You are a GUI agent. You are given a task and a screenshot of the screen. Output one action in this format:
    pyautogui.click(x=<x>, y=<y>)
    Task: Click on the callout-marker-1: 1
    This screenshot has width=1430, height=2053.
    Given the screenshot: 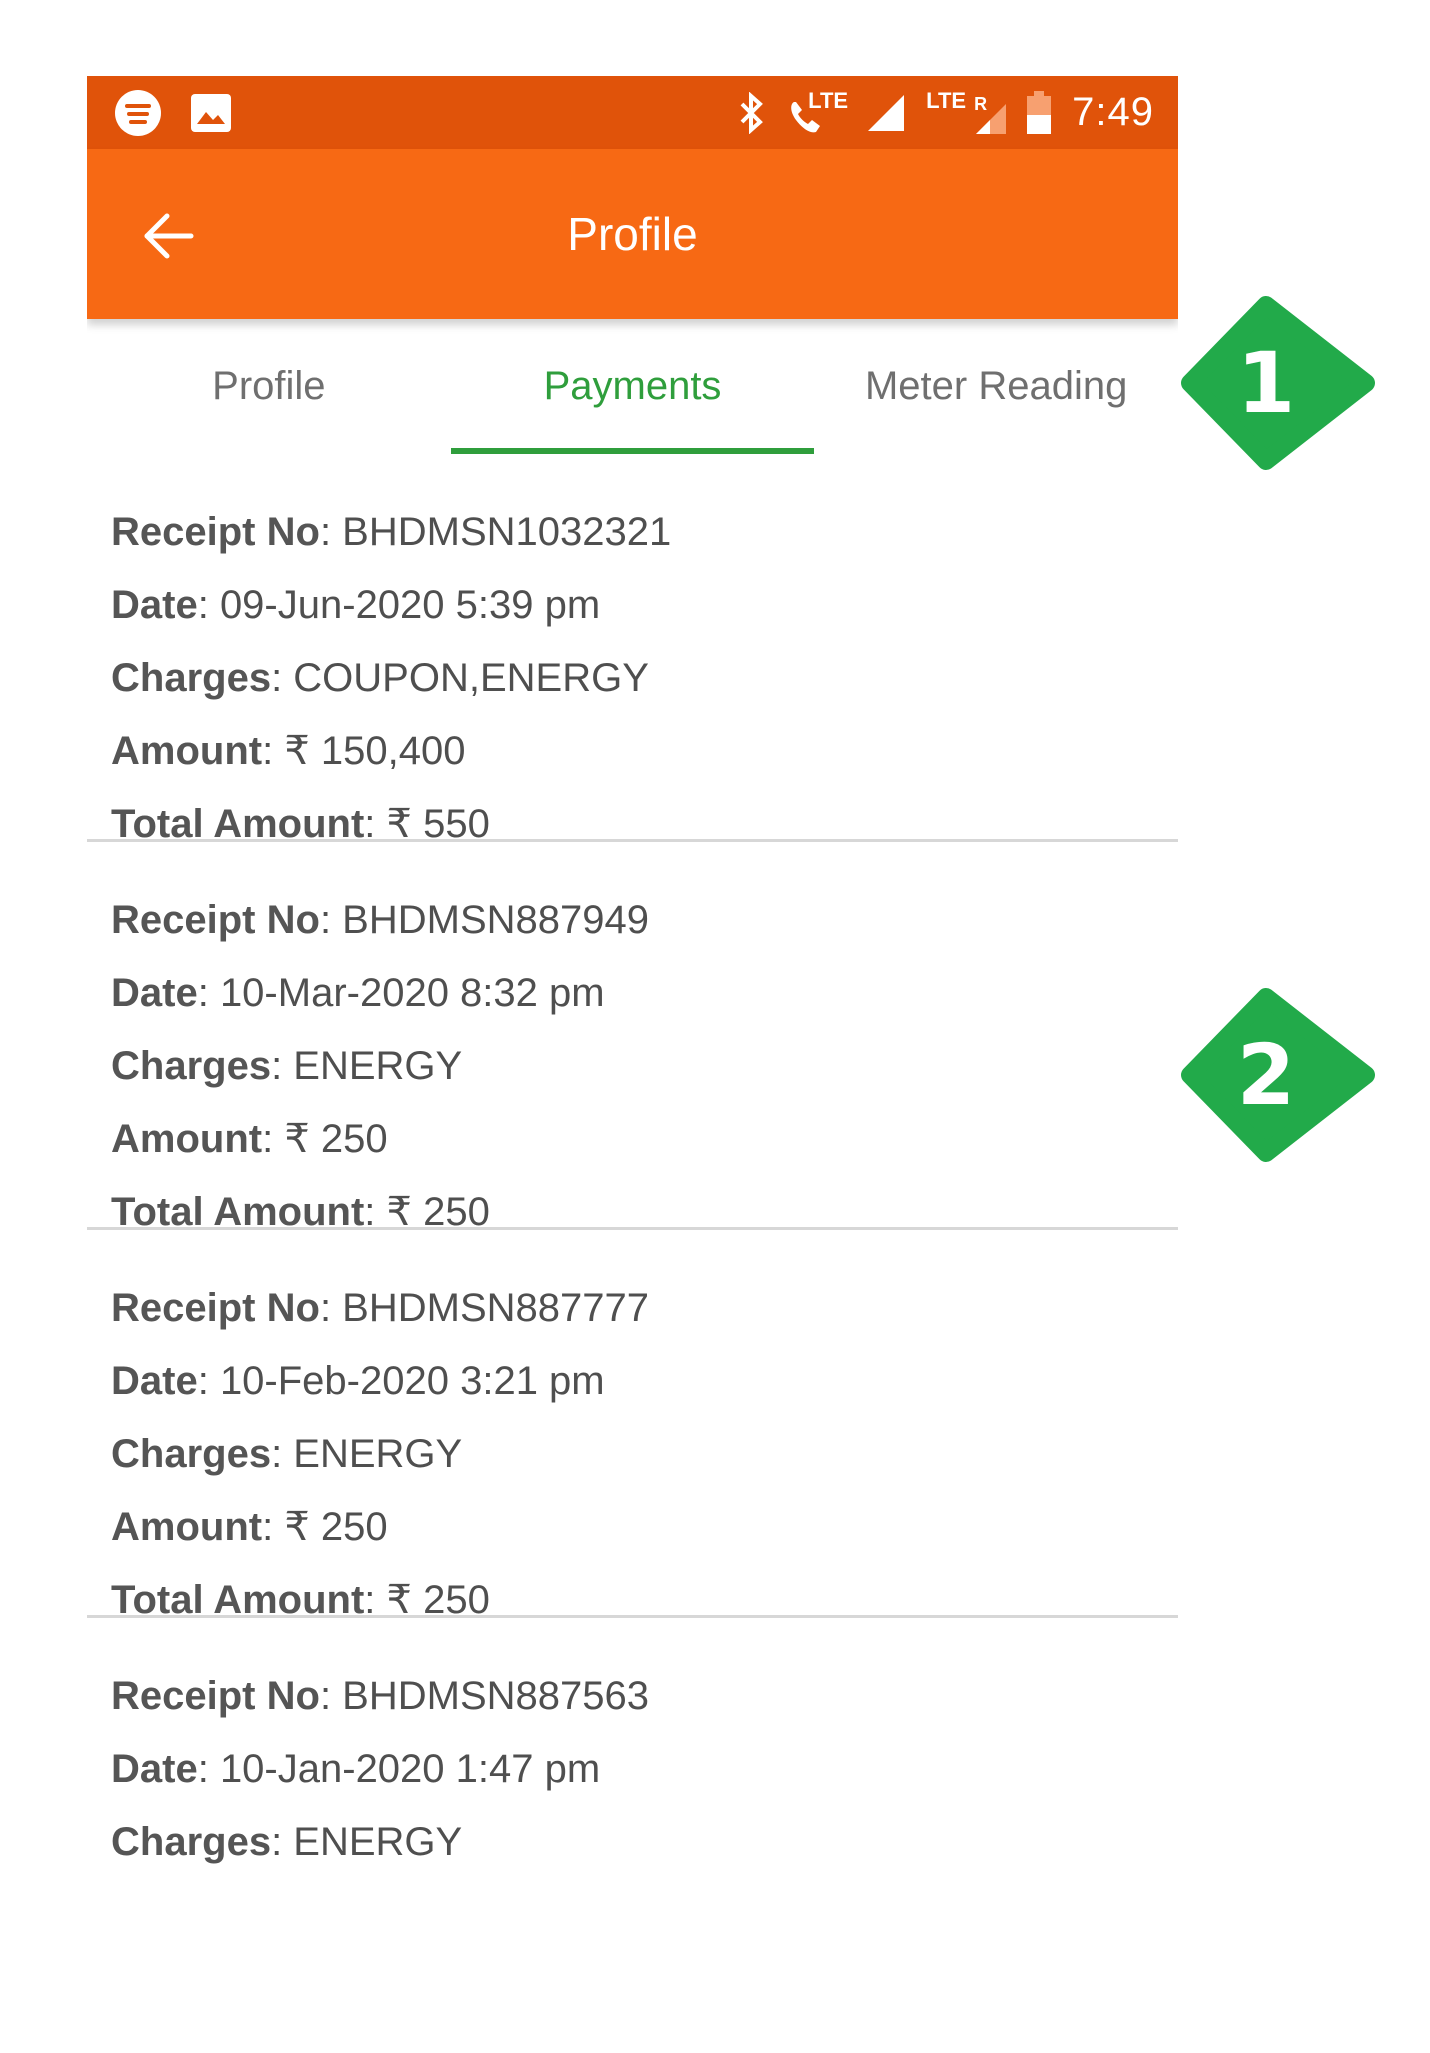 What is the action you would take?
    pyautogui.click(x=1278, y=383)
    